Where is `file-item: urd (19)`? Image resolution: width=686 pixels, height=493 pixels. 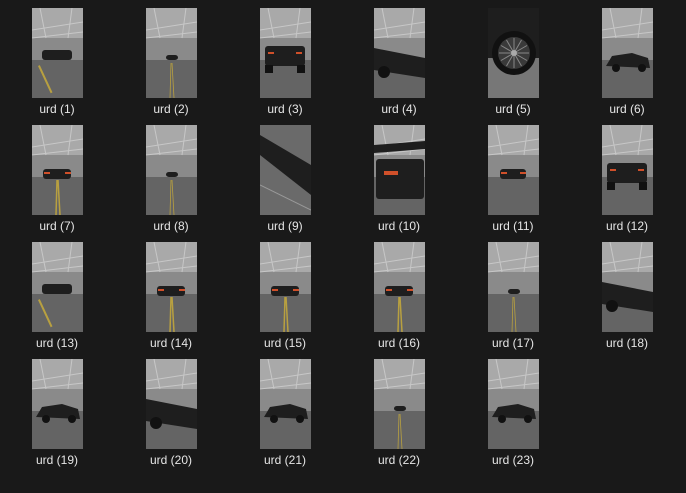 file-item: urd (19) is located at coordinates (57, 409).